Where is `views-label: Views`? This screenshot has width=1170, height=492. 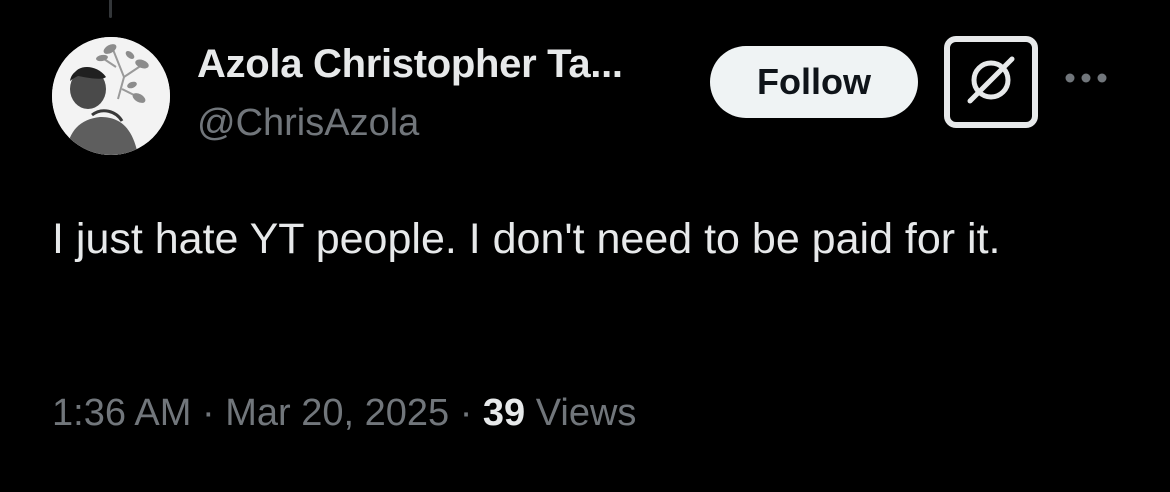
views-label: Views is located at coordinates (586, 413).